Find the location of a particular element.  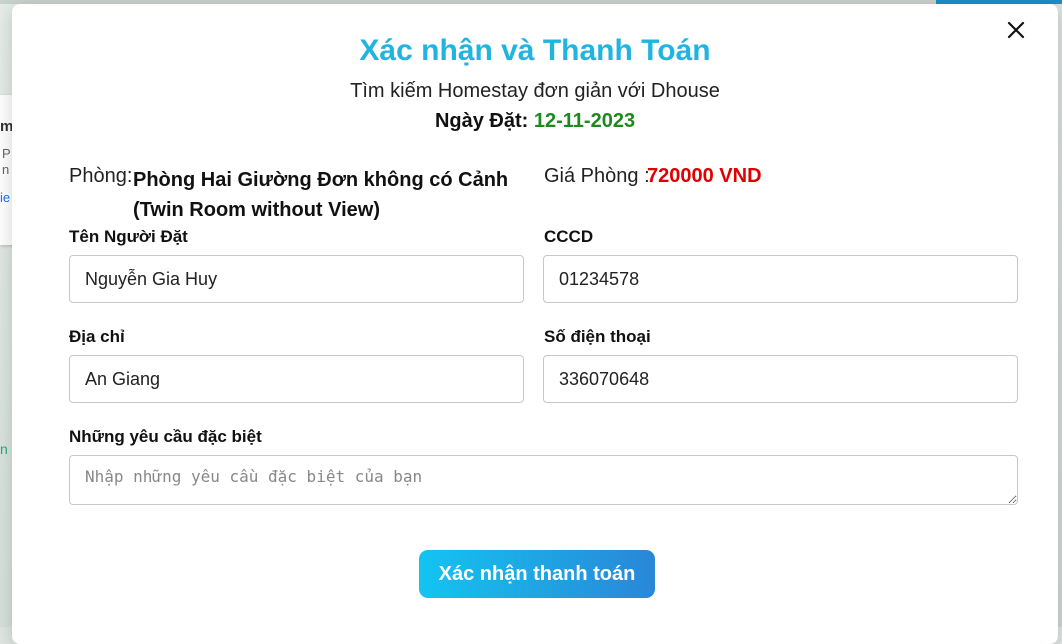

cccd-label: CCCD is located at coordinates (569, 236).